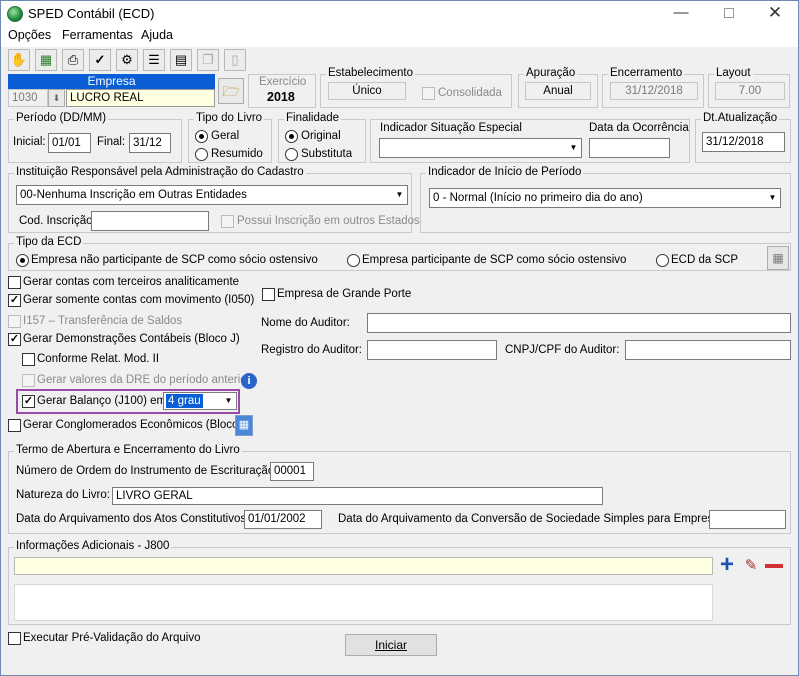 The height and width of the screenshot is (676, 799). What do you see at coordinates (353, 260) in the screenshot?
I see `radio-participante-scp` at bounding box center [353, 260].